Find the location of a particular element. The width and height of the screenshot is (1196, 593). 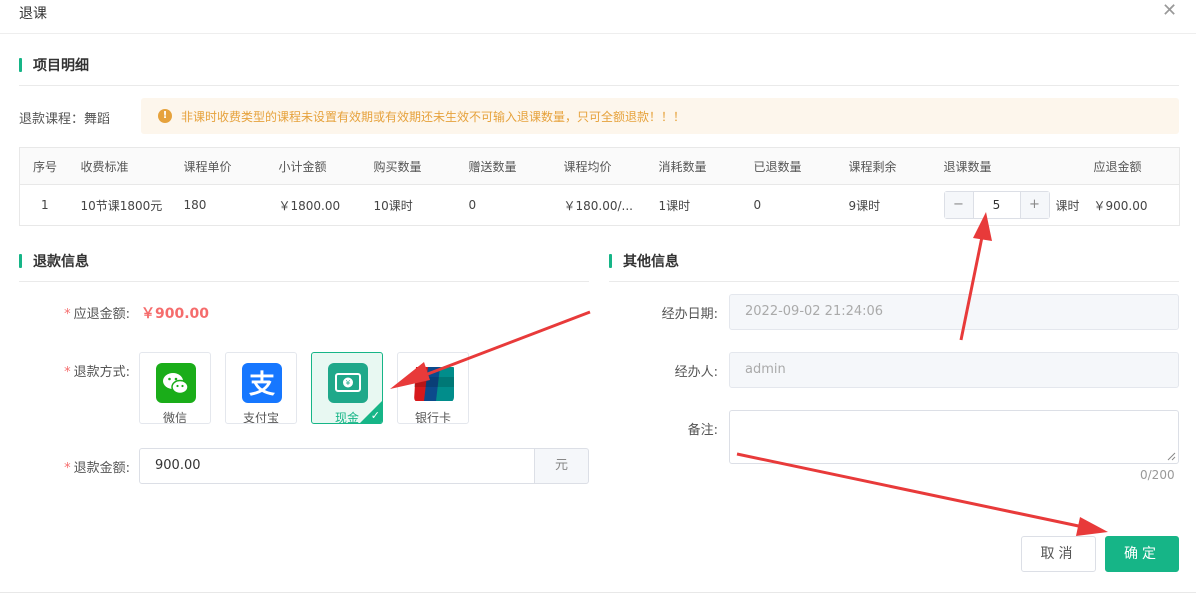

unionpay-icon is located at coordinates (434, 383).